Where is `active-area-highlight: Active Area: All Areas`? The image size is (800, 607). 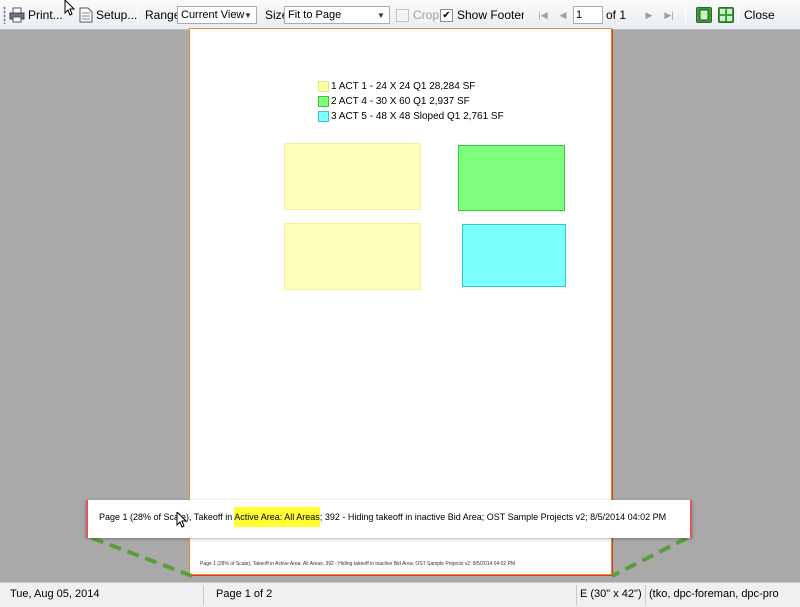
active-area-highlight: Active Area: All Areas is located at coordinates (277, 517).